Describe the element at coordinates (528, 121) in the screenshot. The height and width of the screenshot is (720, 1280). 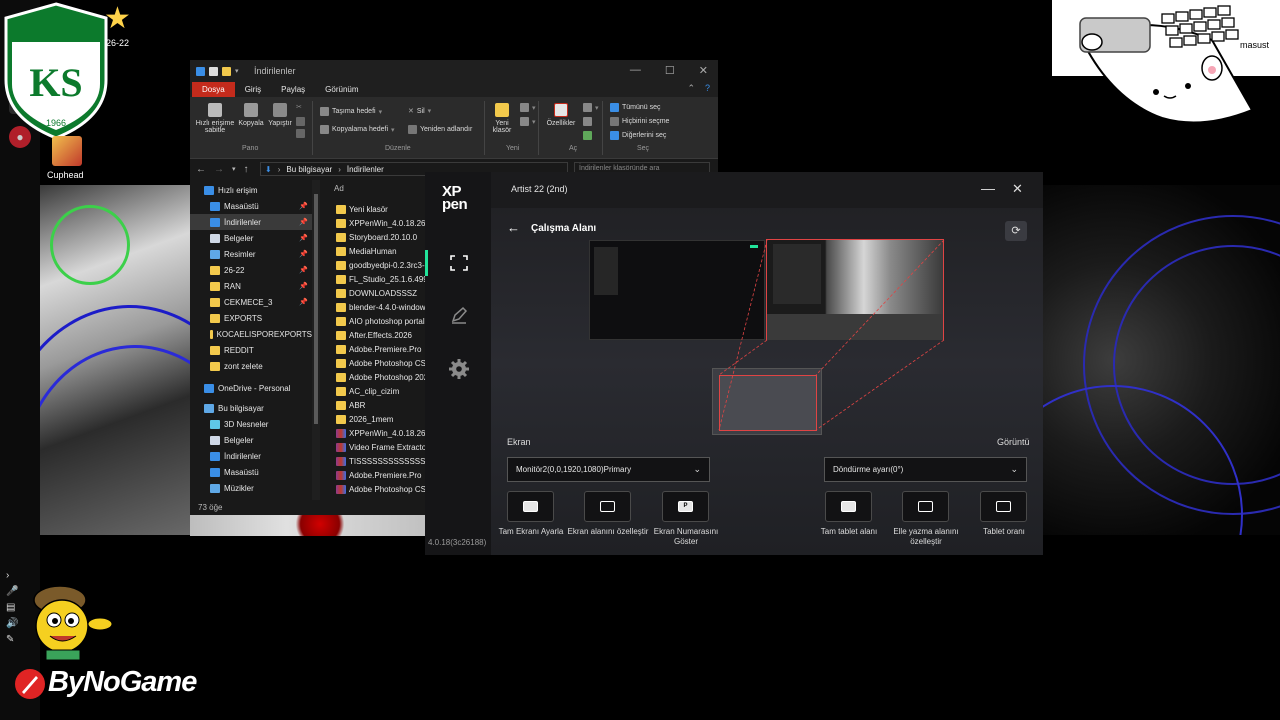
I see `easy-access-icon: ▾` at that location.